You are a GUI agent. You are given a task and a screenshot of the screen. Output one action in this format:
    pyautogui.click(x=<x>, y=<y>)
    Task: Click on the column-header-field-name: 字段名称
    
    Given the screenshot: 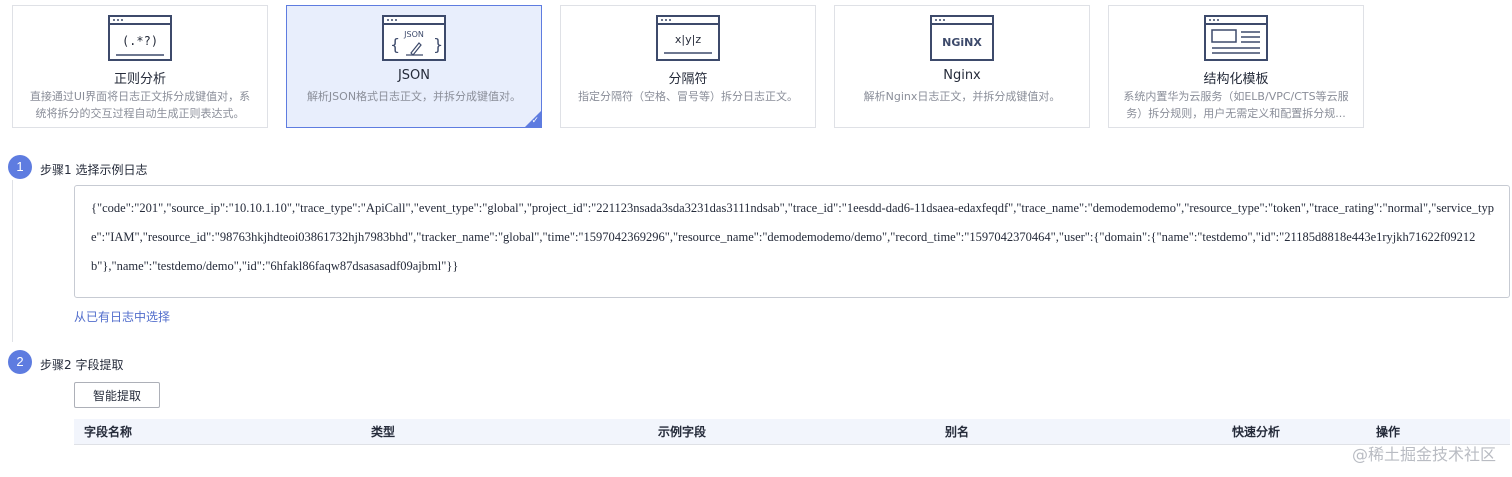 What is the action you would take?
    pyautogui.click(x=108, y=432)
    